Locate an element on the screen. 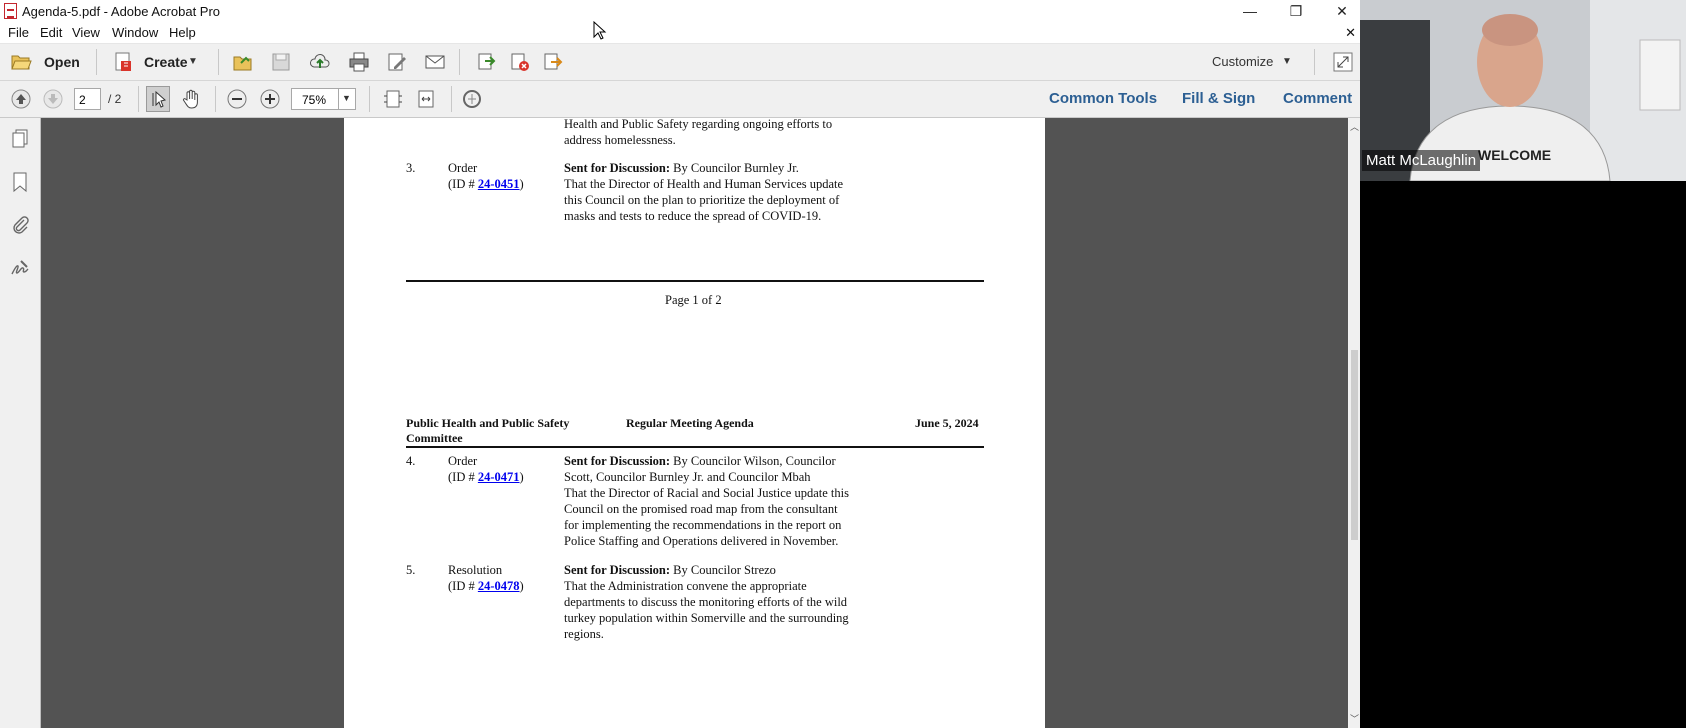  open-button: Open is located at coordinates (45, 62).